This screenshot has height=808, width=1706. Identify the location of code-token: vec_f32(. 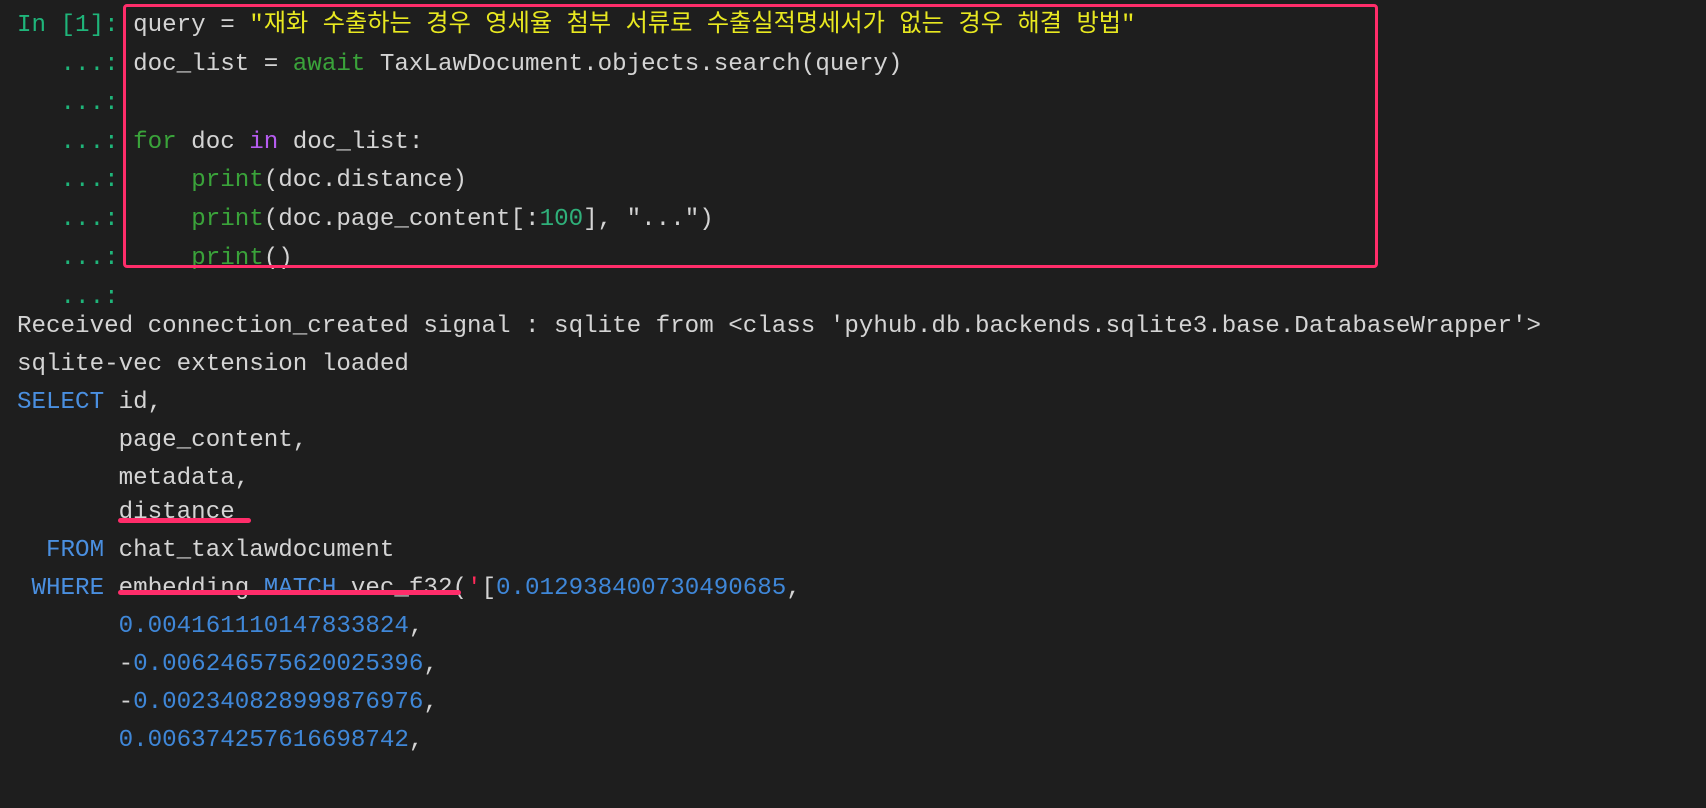
(401, 588).